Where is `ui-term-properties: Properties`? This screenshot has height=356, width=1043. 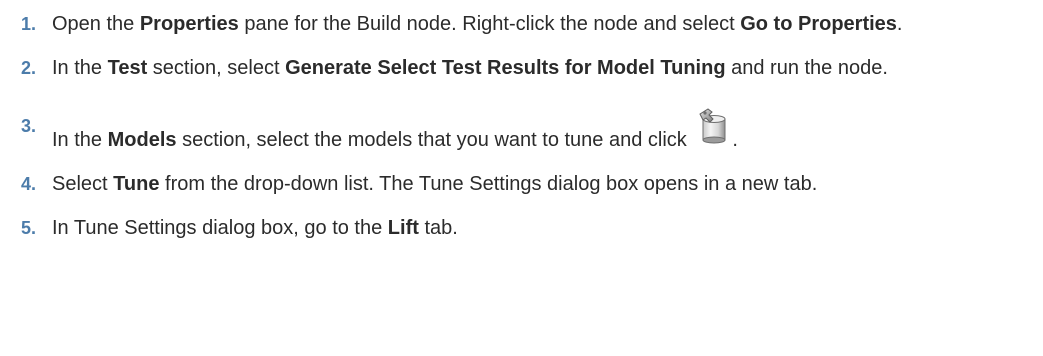 ui-term-properties: Properties is located at coordinates (189, 24).